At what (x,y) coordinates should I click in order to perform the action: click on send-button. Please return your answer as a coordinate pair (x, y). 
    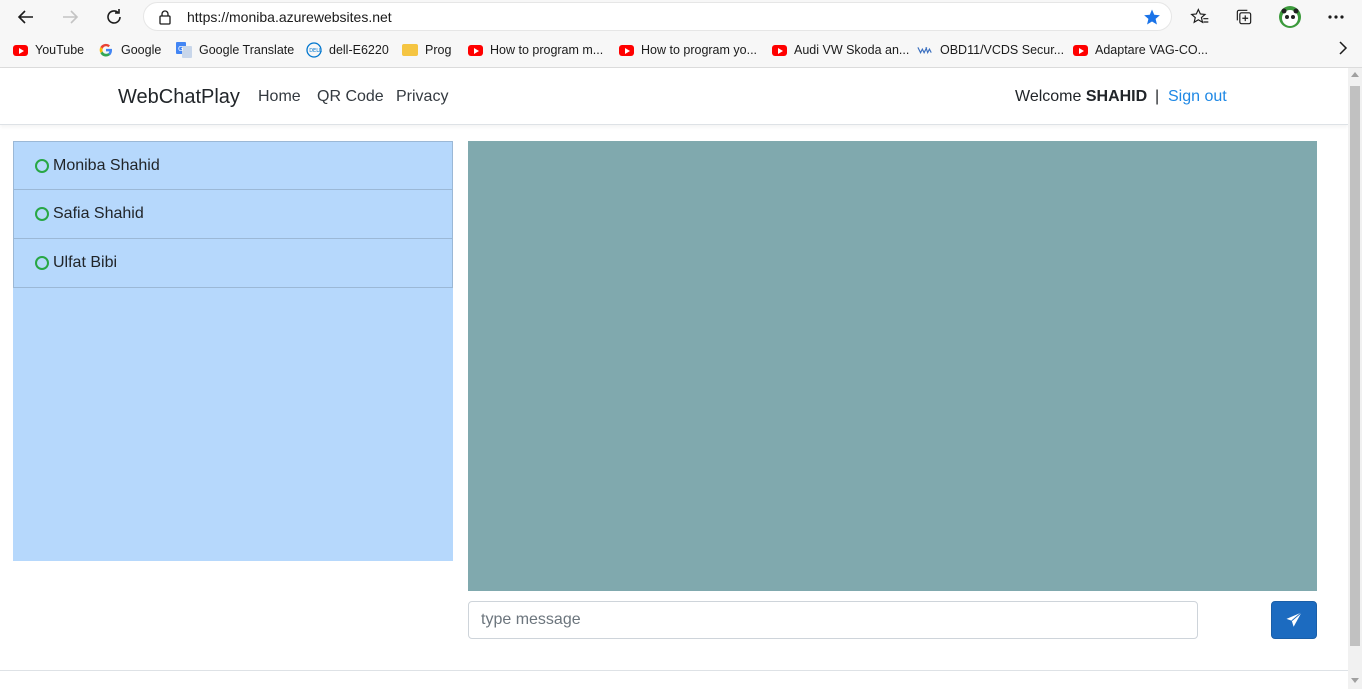
    Looking at the image, I should click on (1294, 620).